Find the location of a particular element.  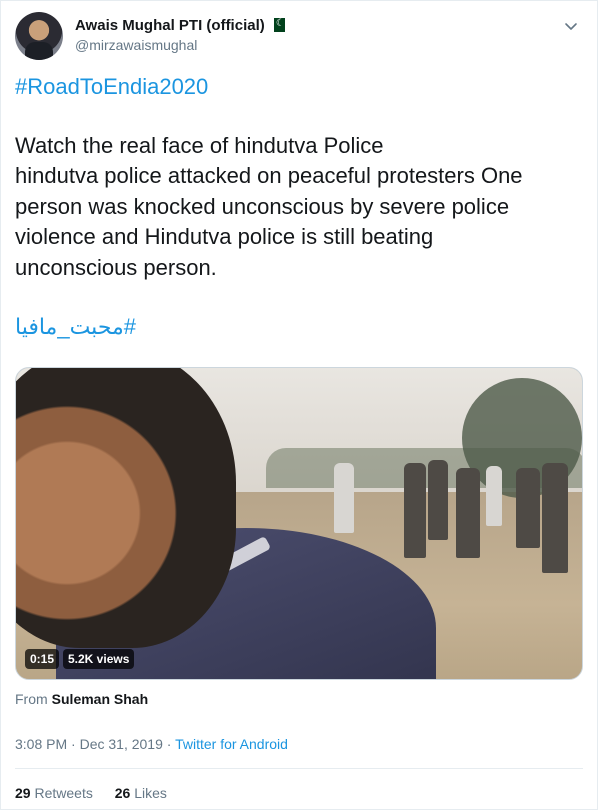

divider is located at coordinates (299, 768).